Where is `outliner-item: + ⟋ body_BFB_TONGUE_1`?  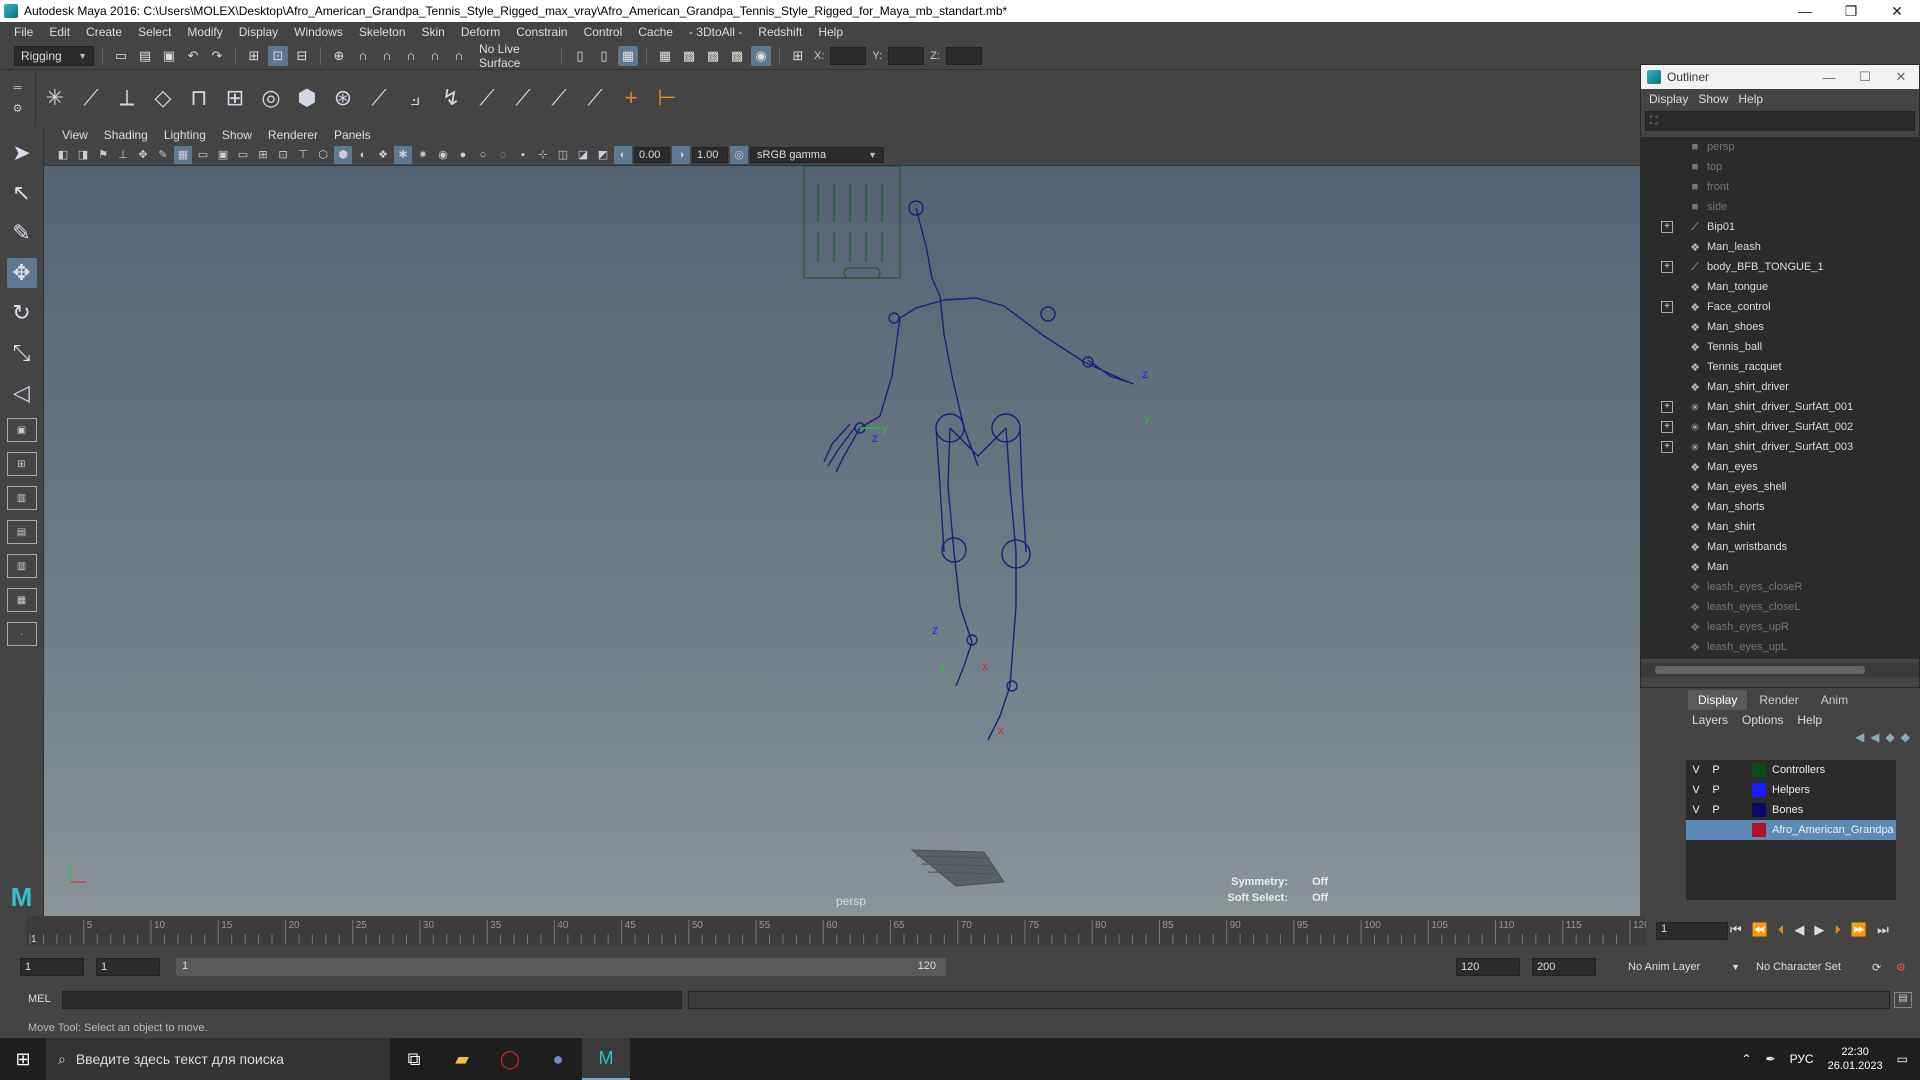
outliner-item: + ⟋ body_BFB_TONGUE_1 is located at coordinates (1780, 267).